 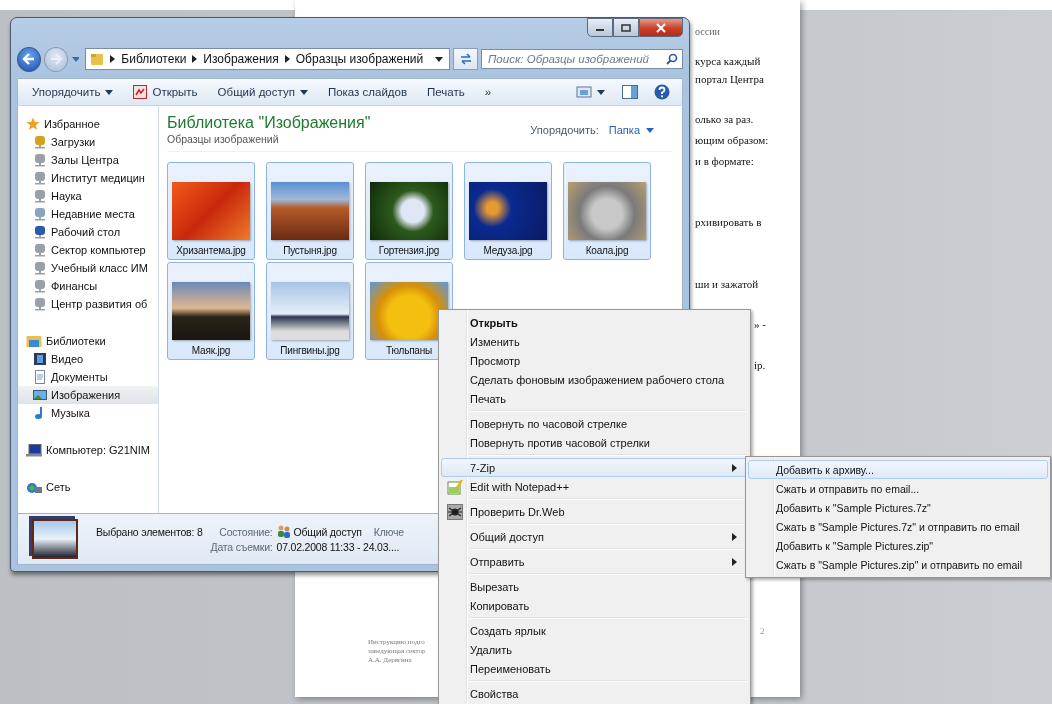 I want to click on file-name: Медуза.jpg, so click(x=508, y=250).